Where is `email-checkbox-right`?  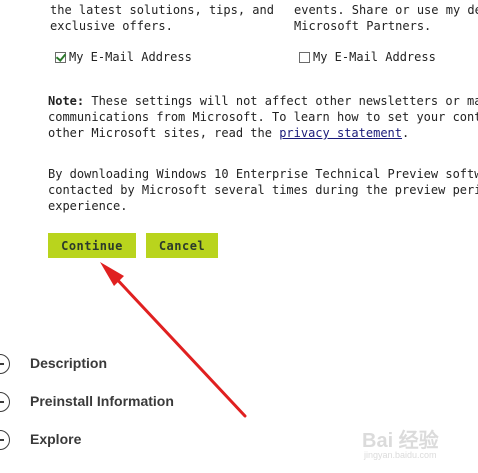 email-checkbox-right is located at coordinates (304, 57).